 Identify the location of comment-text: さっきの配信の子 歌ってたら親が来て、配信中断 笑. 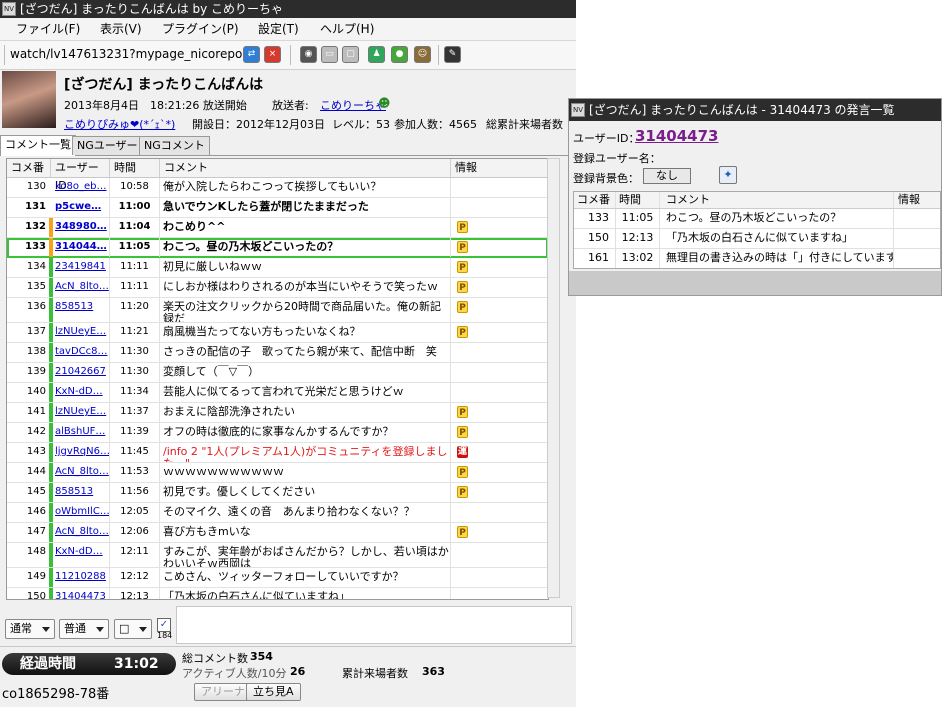
(305, 352).